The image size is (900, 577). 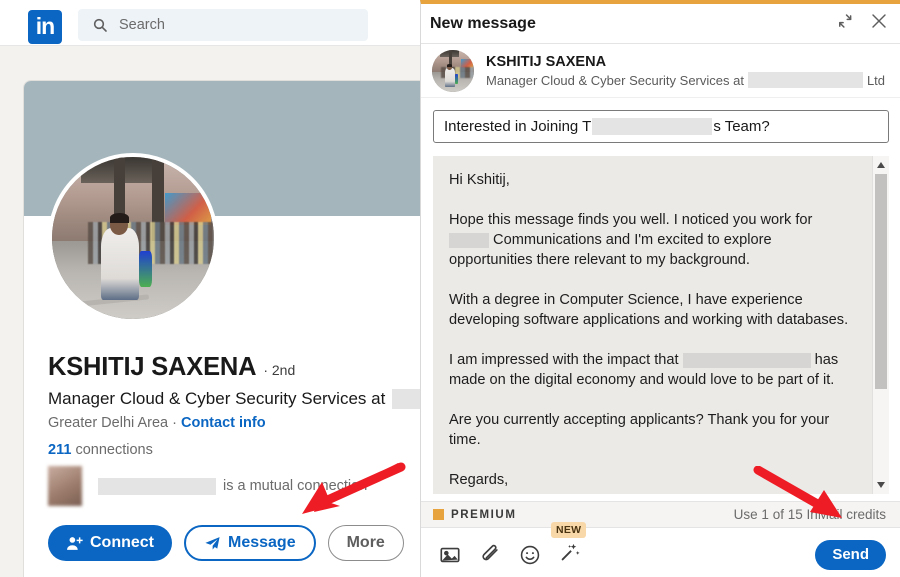 What do you see at coordinates (75, 543) in the screenshot?
I see `person-add-icon` at bounding box center [75, 543].